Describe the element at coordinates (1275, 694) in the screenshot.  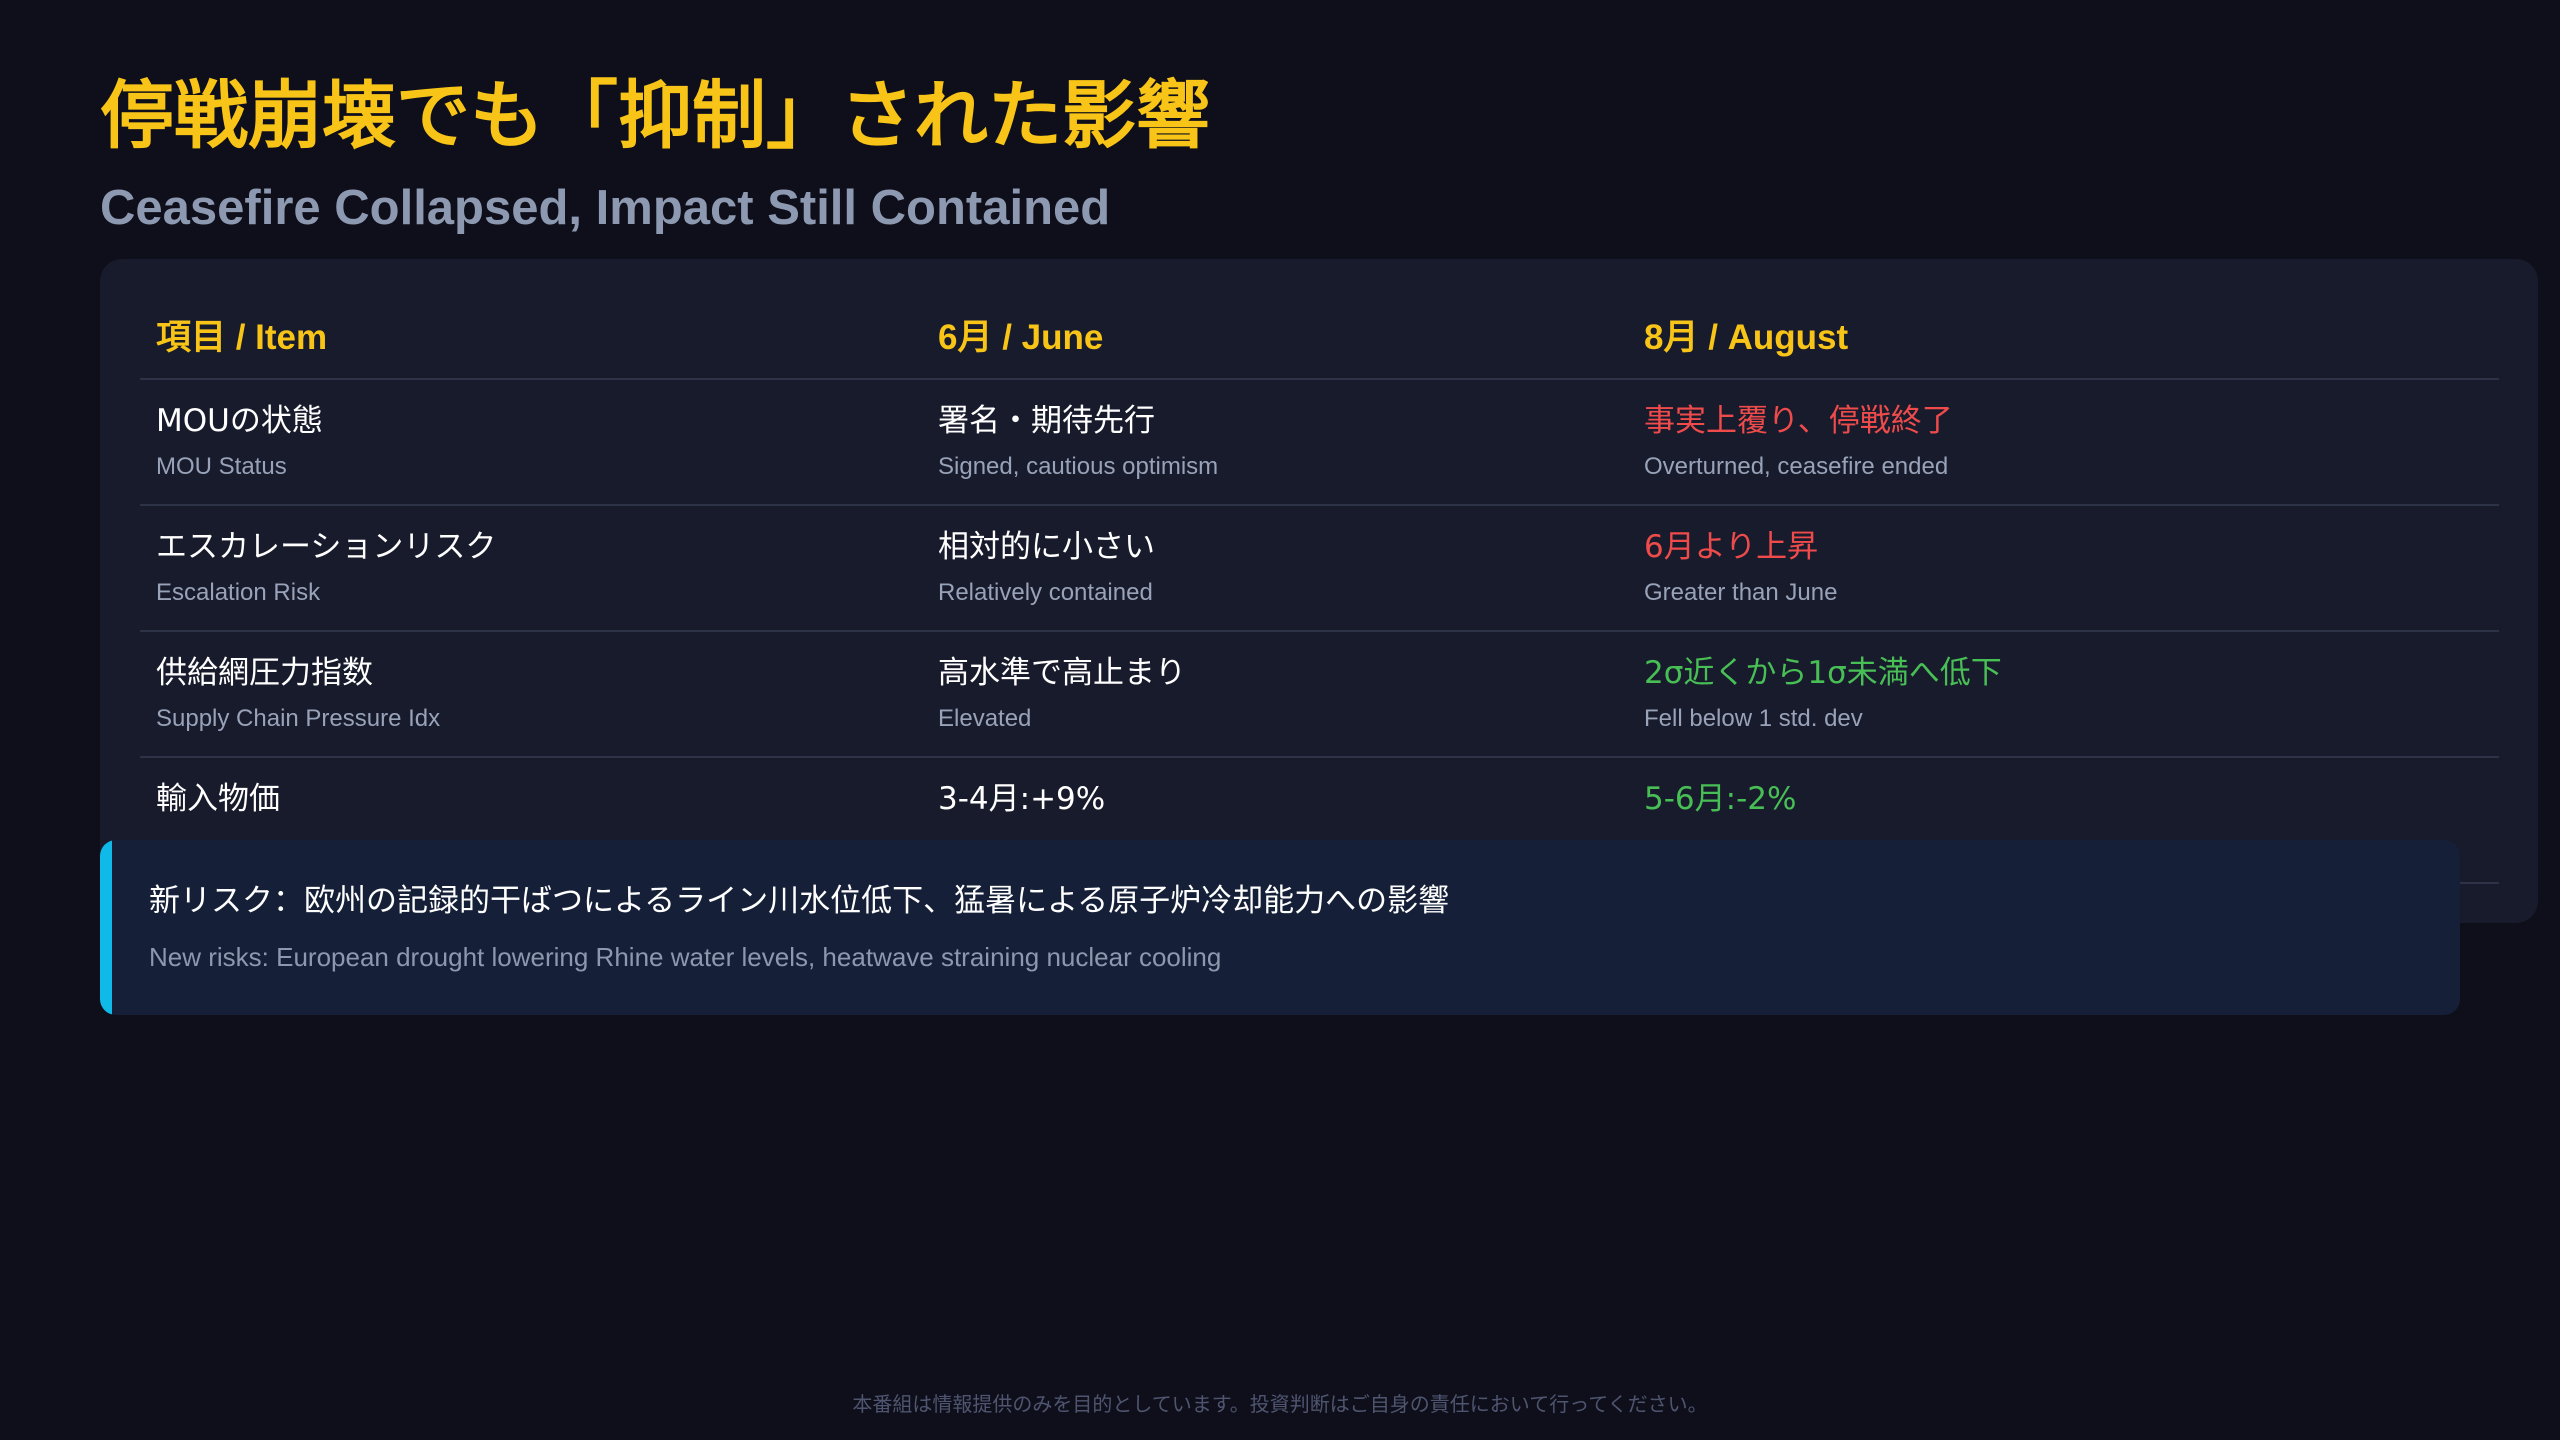
I see `june-cell: 高水準で高止まり Elevated` at that location.